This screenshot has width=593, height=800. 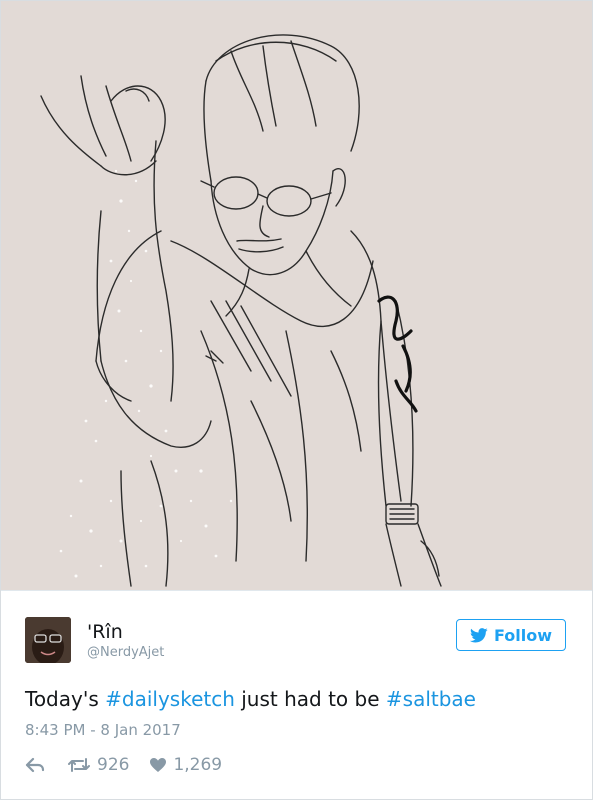 What do you see at coordinates (125, 652) in the screenshot?
I see `user-handle: @NerdyAjet` at bounding box center [125, 652].